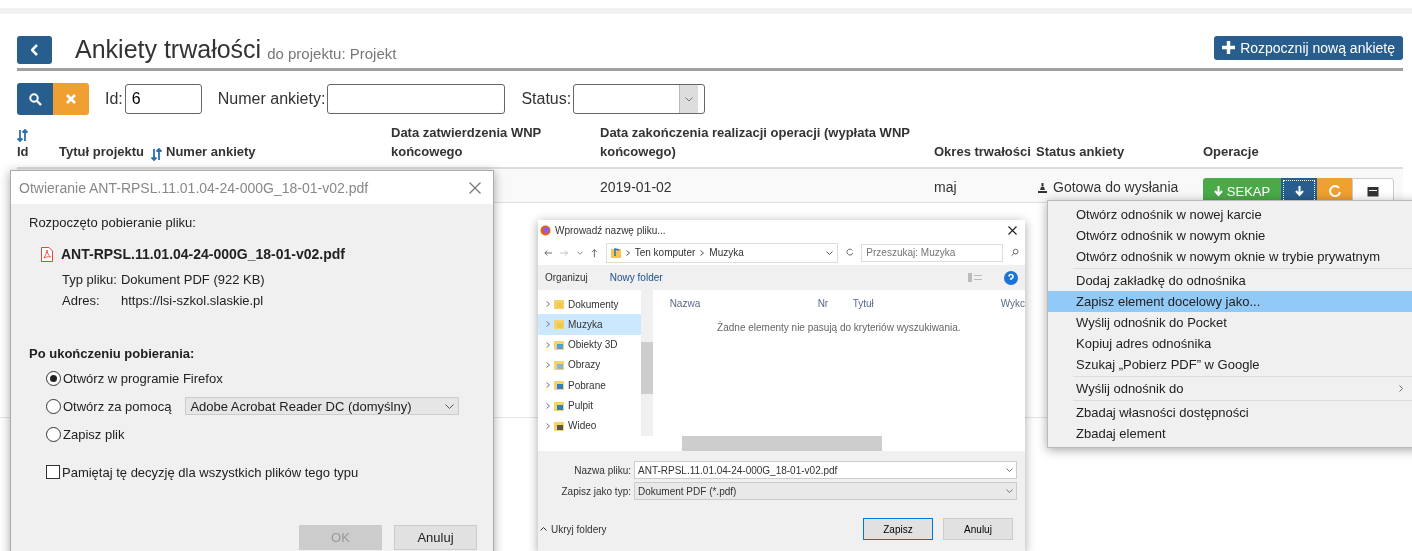  Describe the element at coordinates (590, 365) in the screenshot. I see `folder-item: Obrazy` at that location.